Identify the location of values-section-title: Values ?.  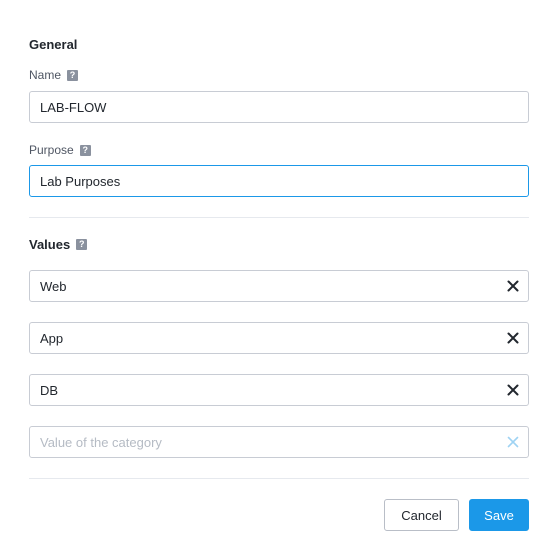
(58, 244).